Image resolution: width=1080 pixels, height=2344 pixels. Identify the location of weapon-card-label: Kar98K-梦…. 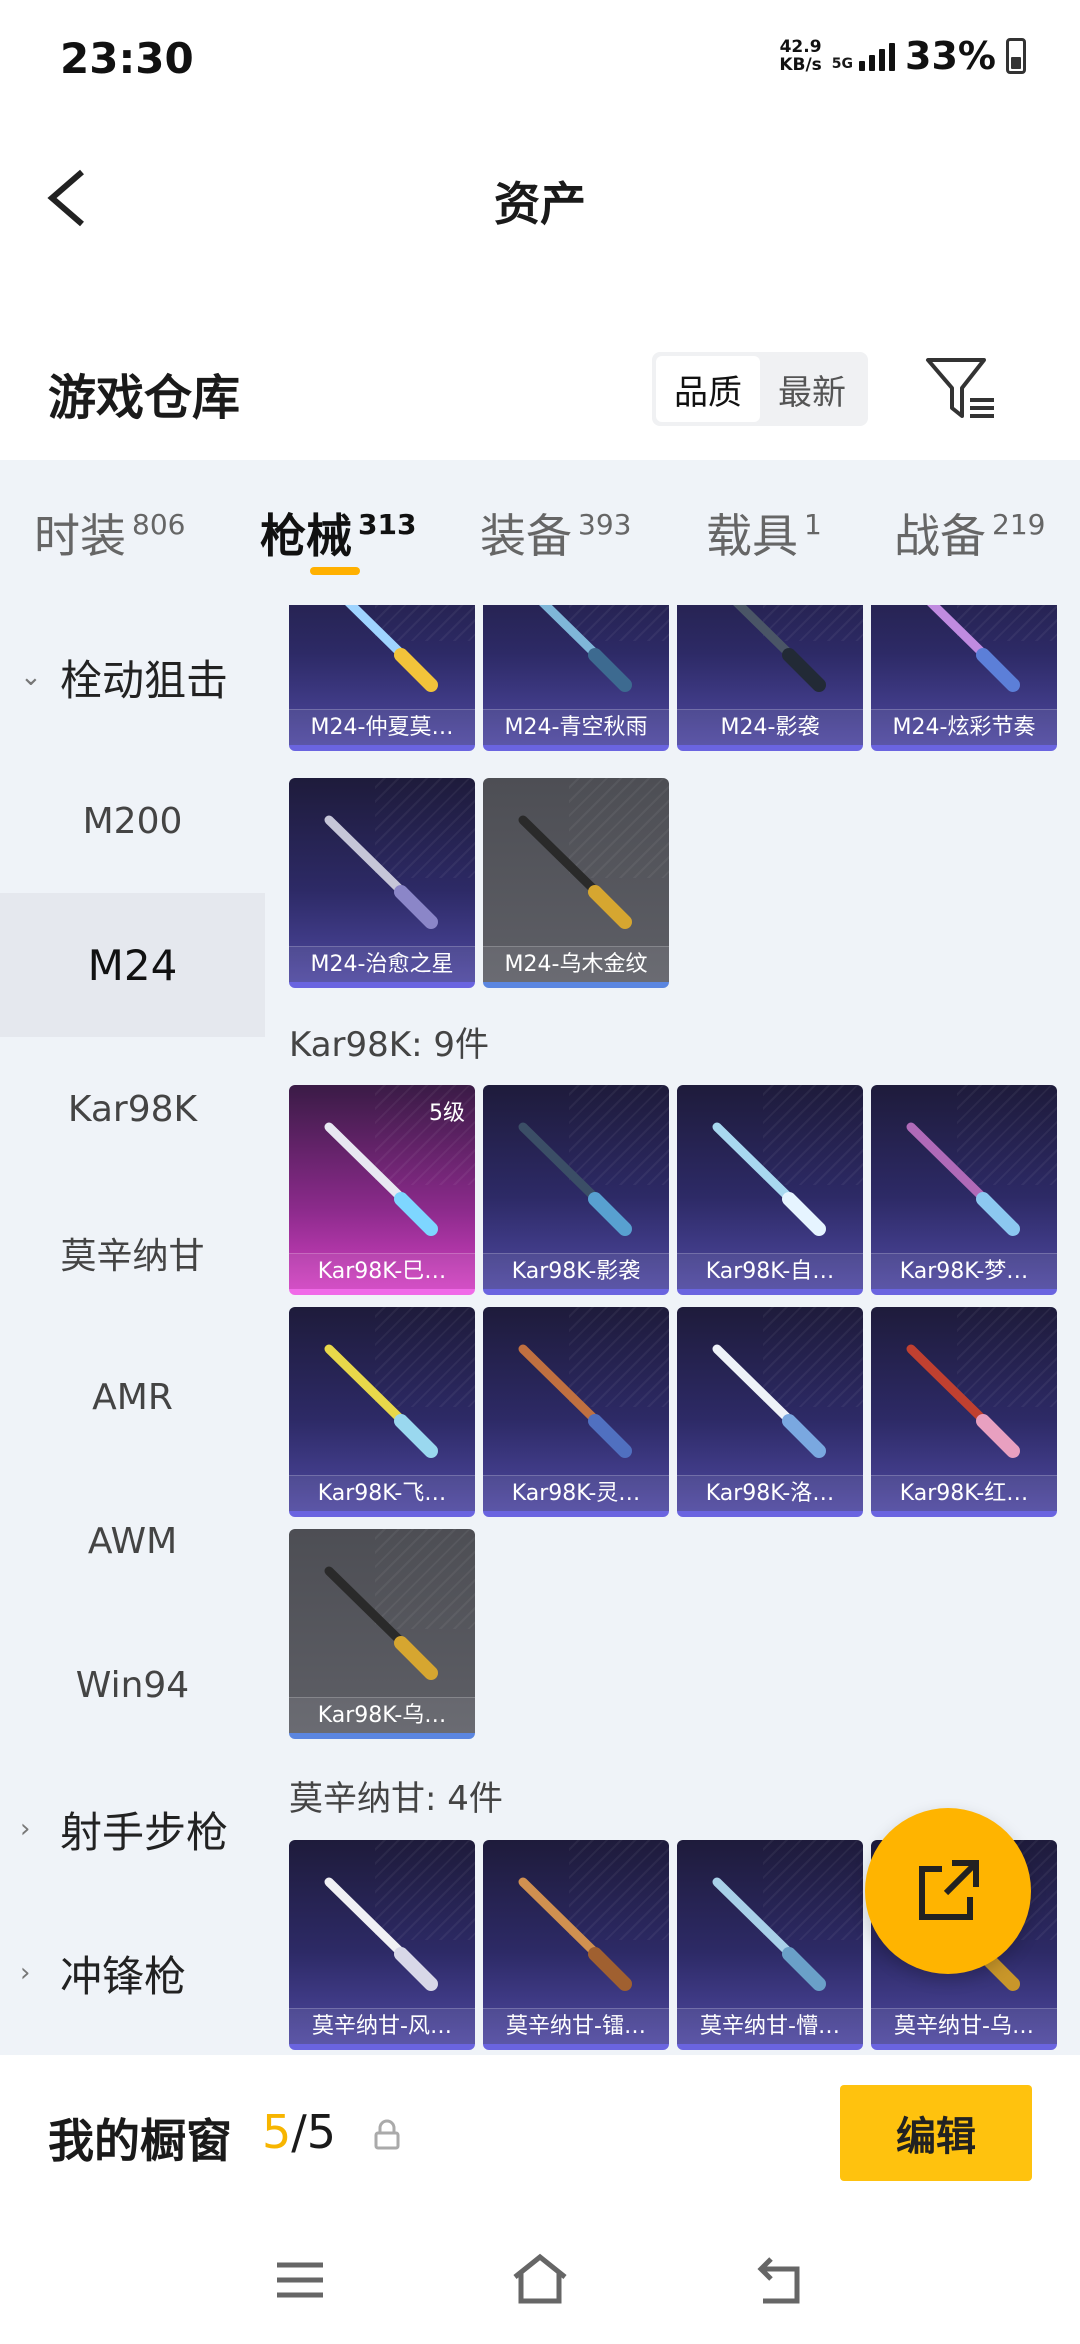
(964, 1271).